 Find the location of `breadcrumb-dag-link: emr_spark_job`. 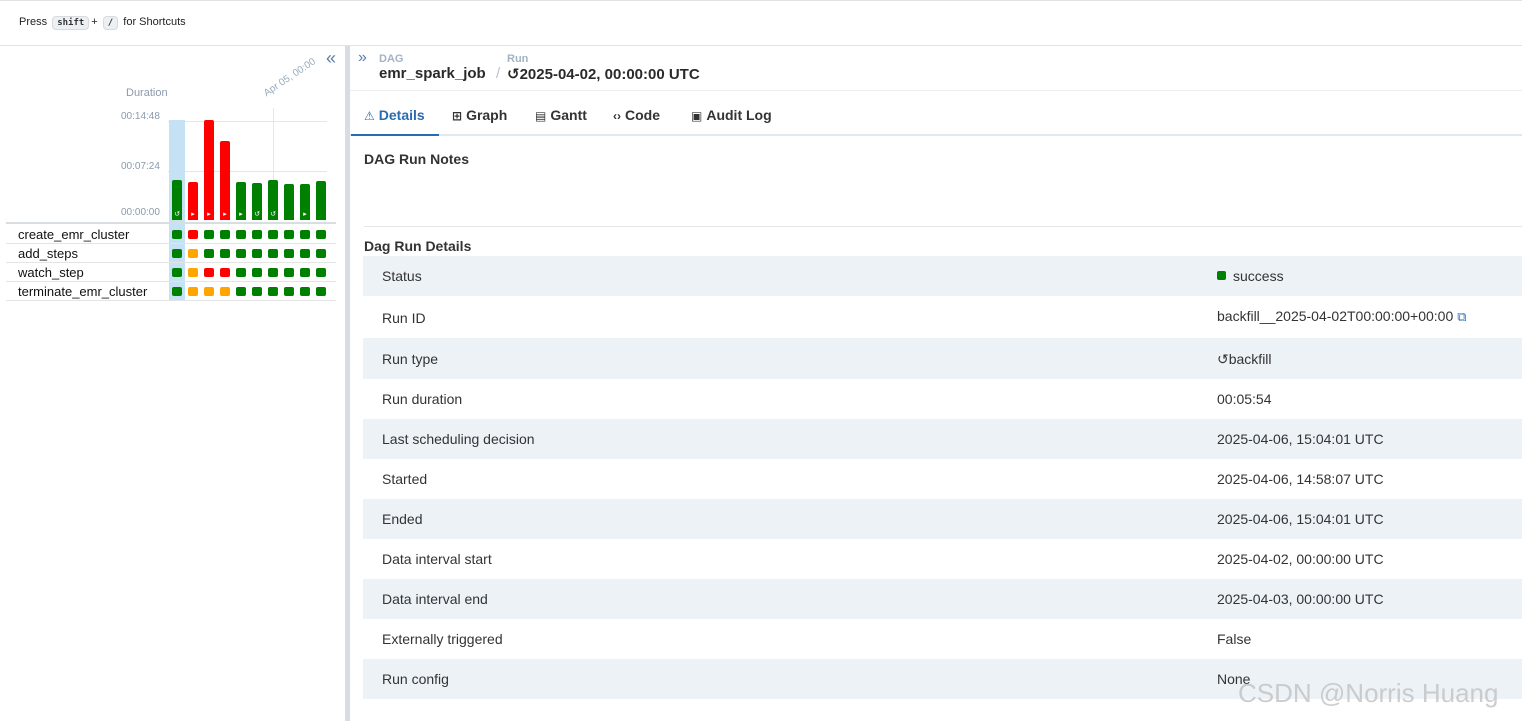

breadcrumb-dag-link: emr_spark_job is located at coordinates (432, 73).